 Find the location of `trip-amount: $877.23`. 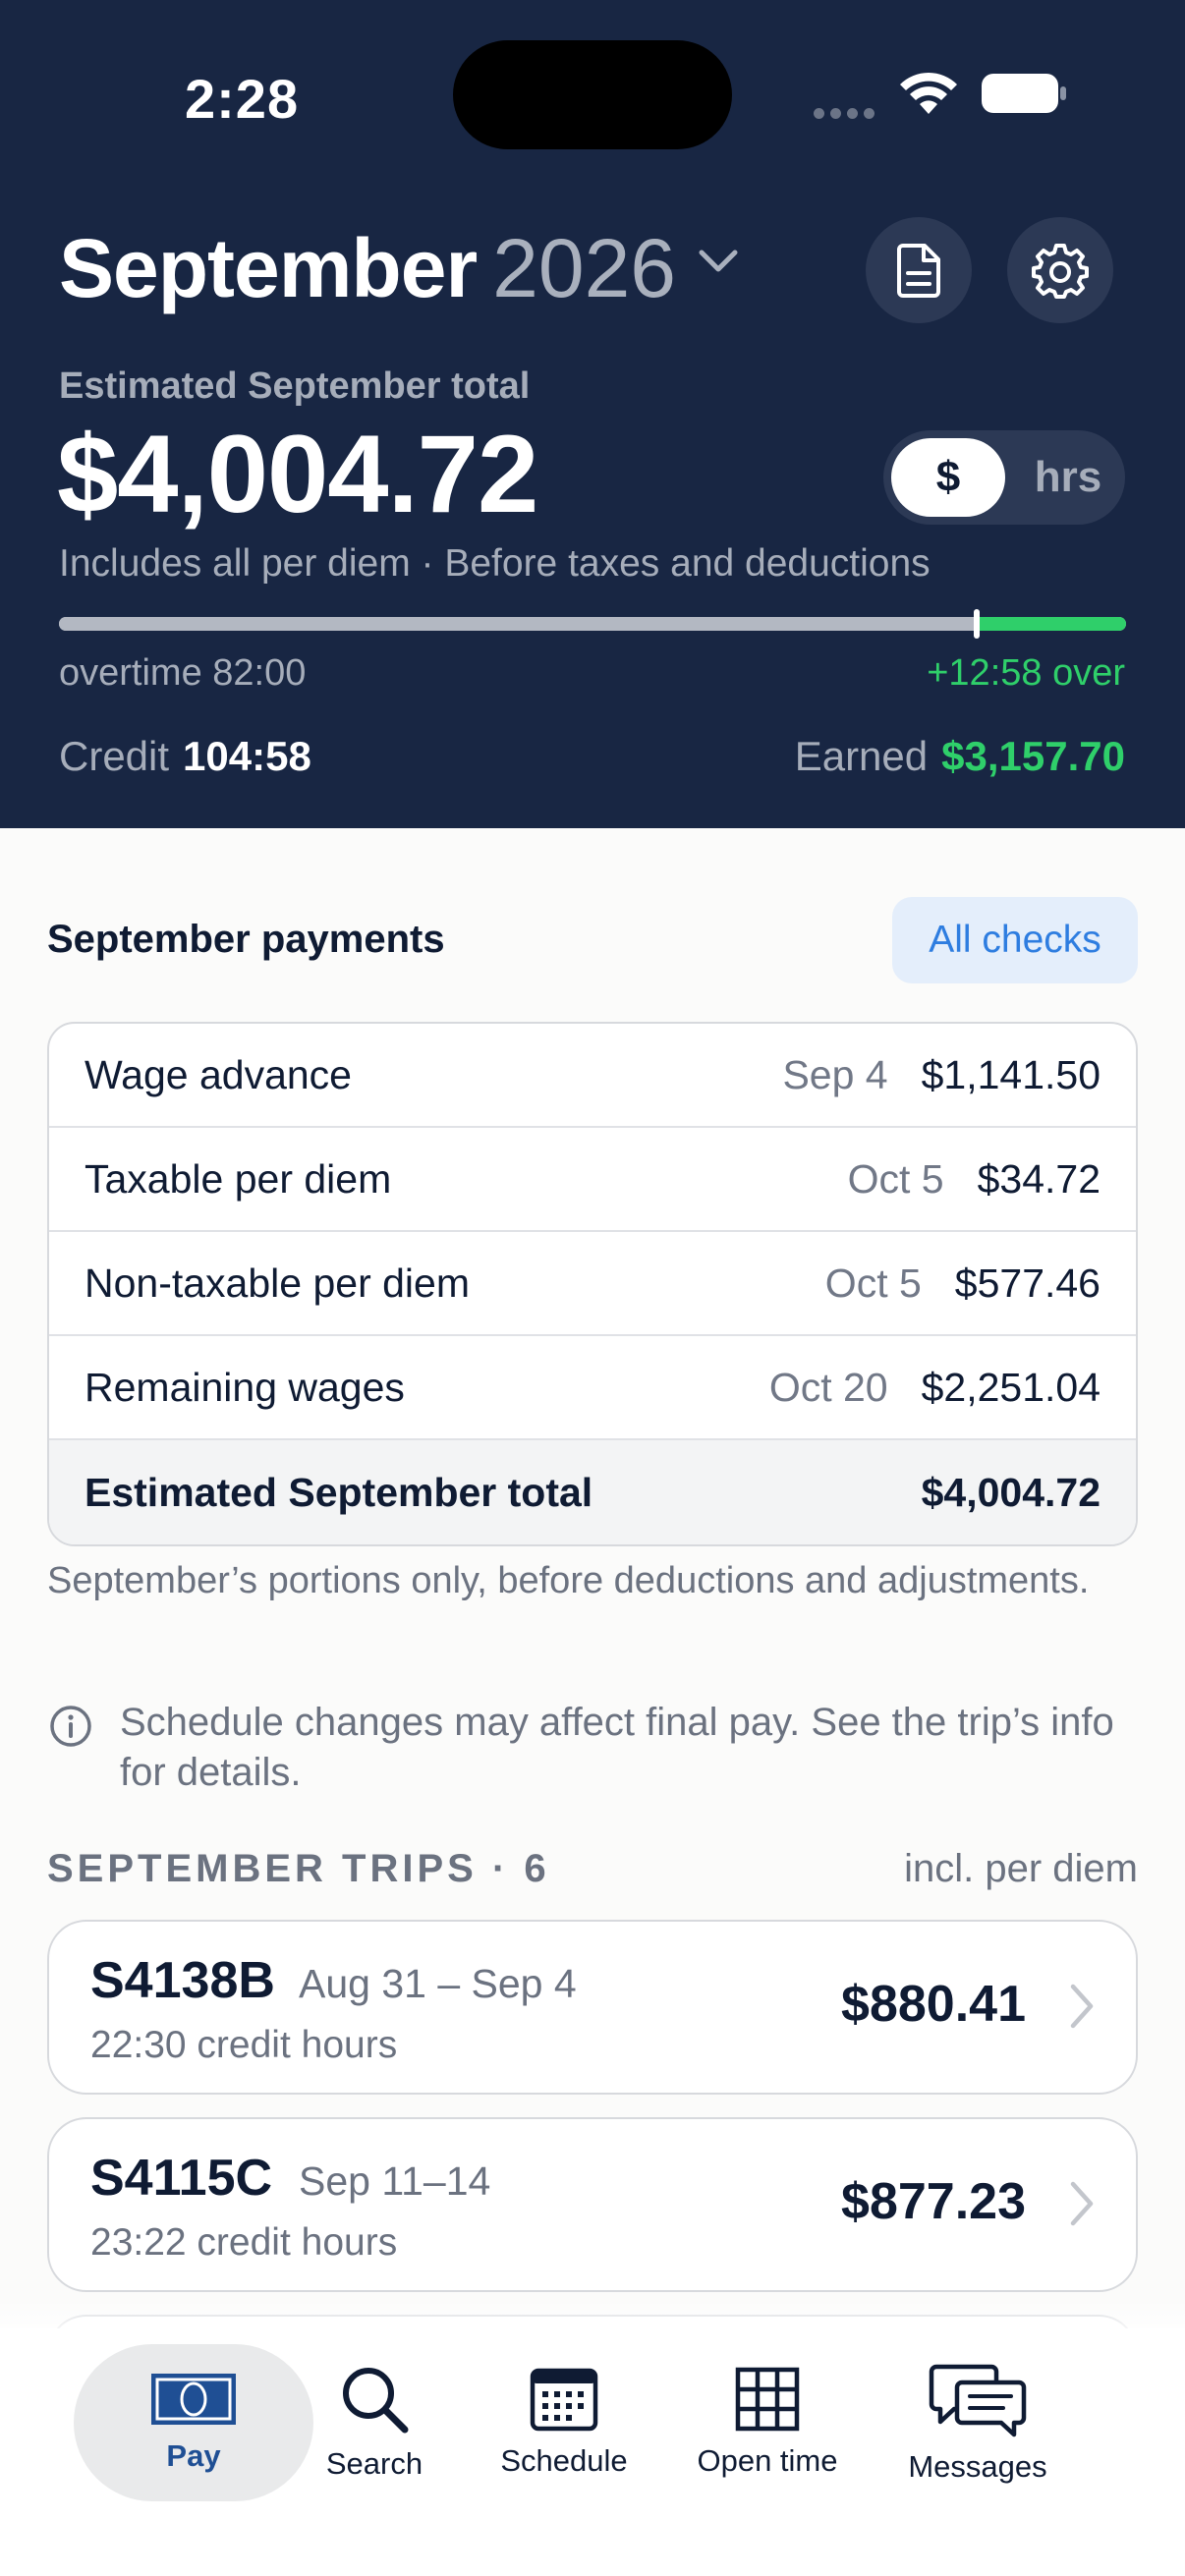

trip-amount: $877.23 is located at coordinates (934, 2201).